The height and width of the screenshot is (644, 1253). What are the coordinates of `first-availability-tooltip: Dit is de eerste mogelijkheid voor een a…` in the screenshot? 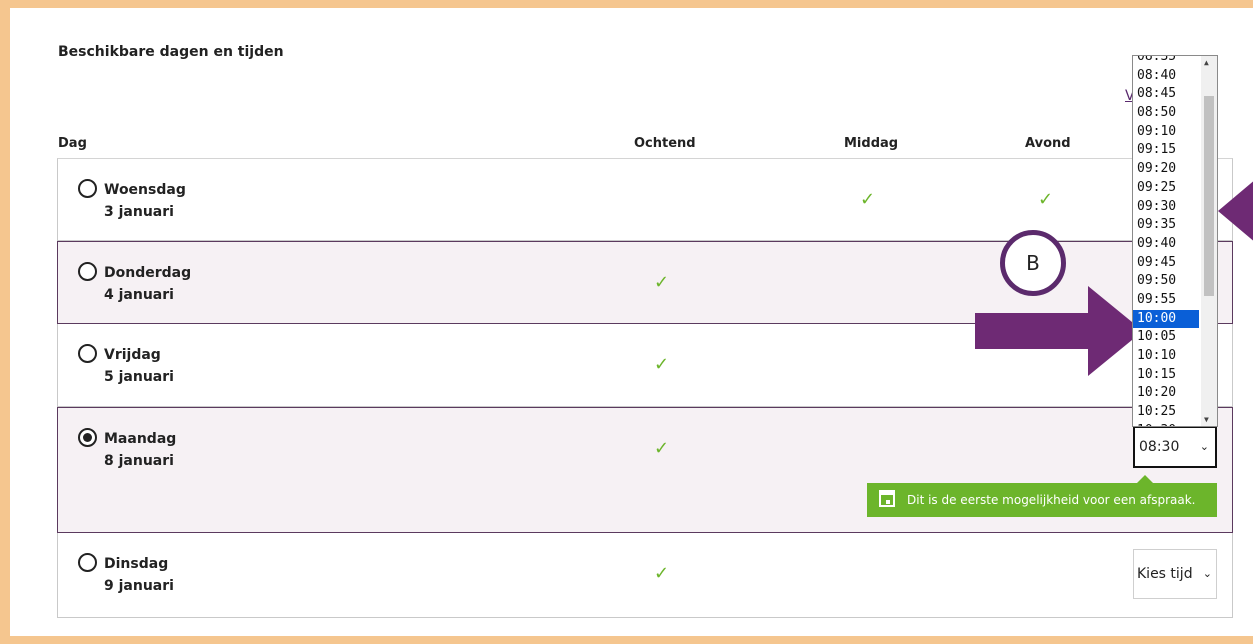 It's located at (1042, 496).